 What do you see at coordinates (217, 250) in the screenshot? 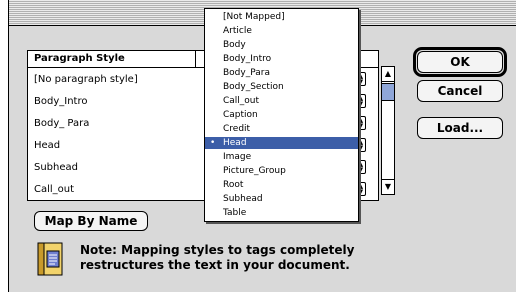
I see `note-line-1: Note: Mapping styles to tags completely` at bounding box center [217, 250].